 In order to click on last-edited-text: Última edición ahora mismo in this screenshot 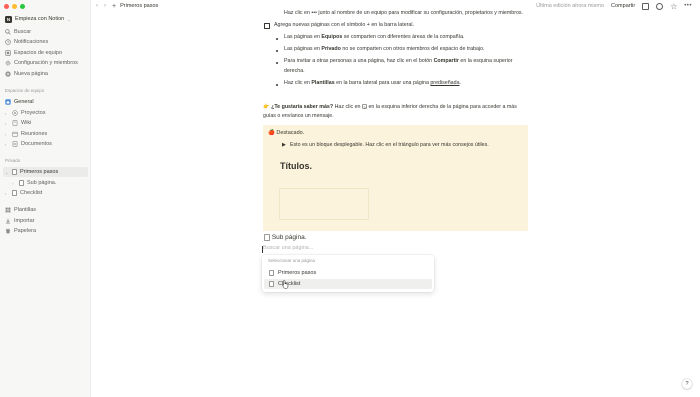, I will do `click(570, 6)`.